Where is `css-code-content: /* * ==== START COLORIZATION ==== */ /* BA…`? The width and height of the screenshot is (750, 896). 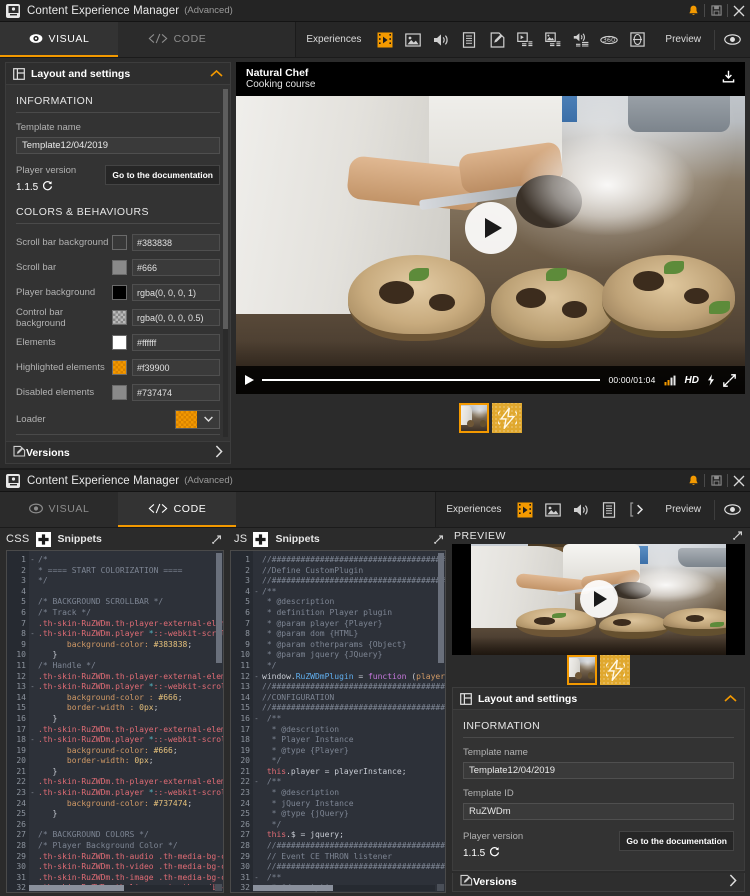 css-code-content: /* * ==== START COLORIZATION ==== */ /* BA… is located at coordinates (129, 721).